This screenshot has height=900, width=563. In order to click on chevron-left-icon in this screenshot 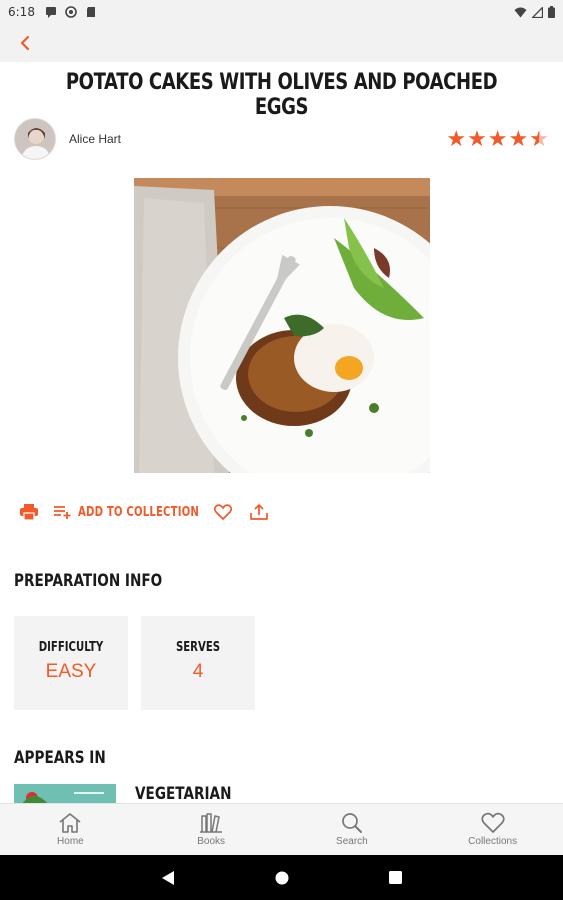, I will do `click(25, 43)`.